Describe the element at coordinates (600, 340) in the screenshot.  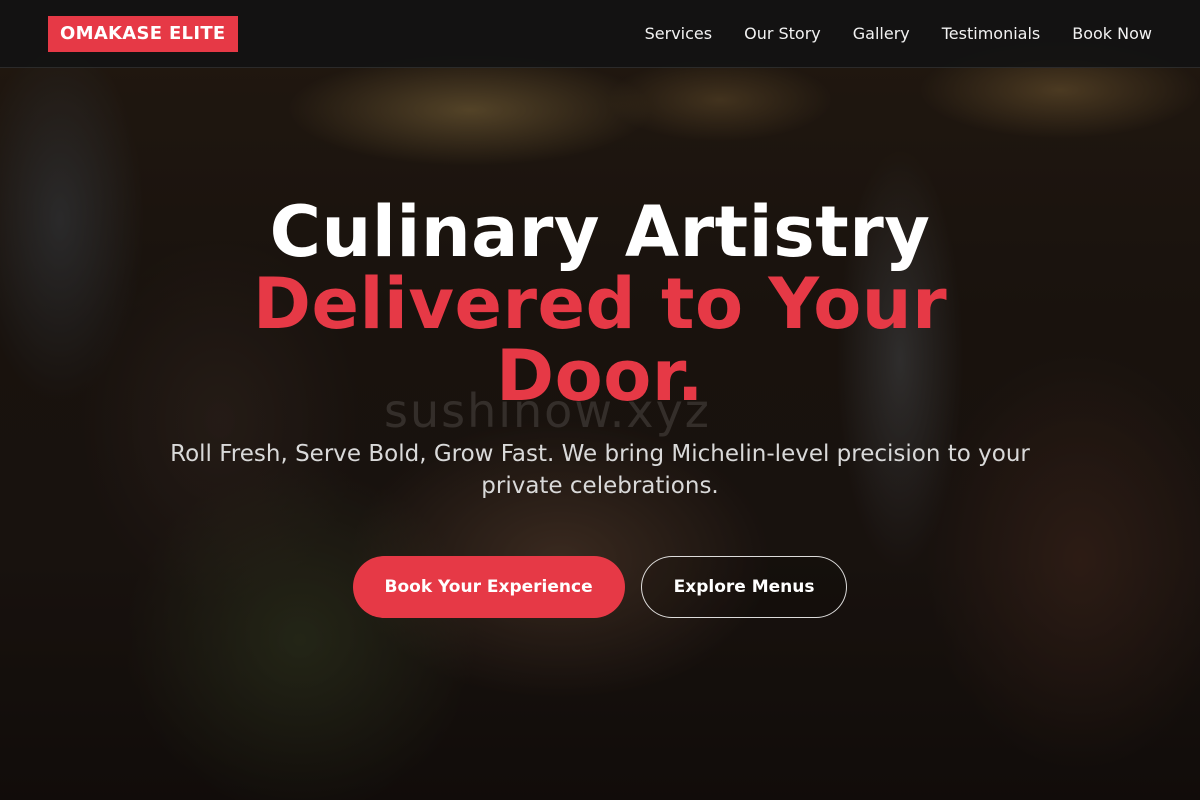
I see `hero-headline-accent: Delivered to Your Door.` at that location.